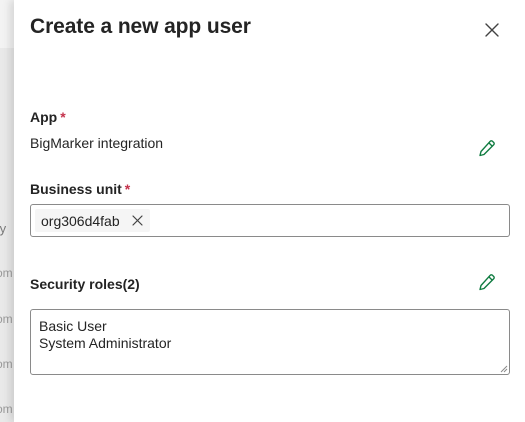 The width and height of the screenshot is (525, 422). I want to click on business-unit-lookup-input: org306d4fab, so click(270, 220).